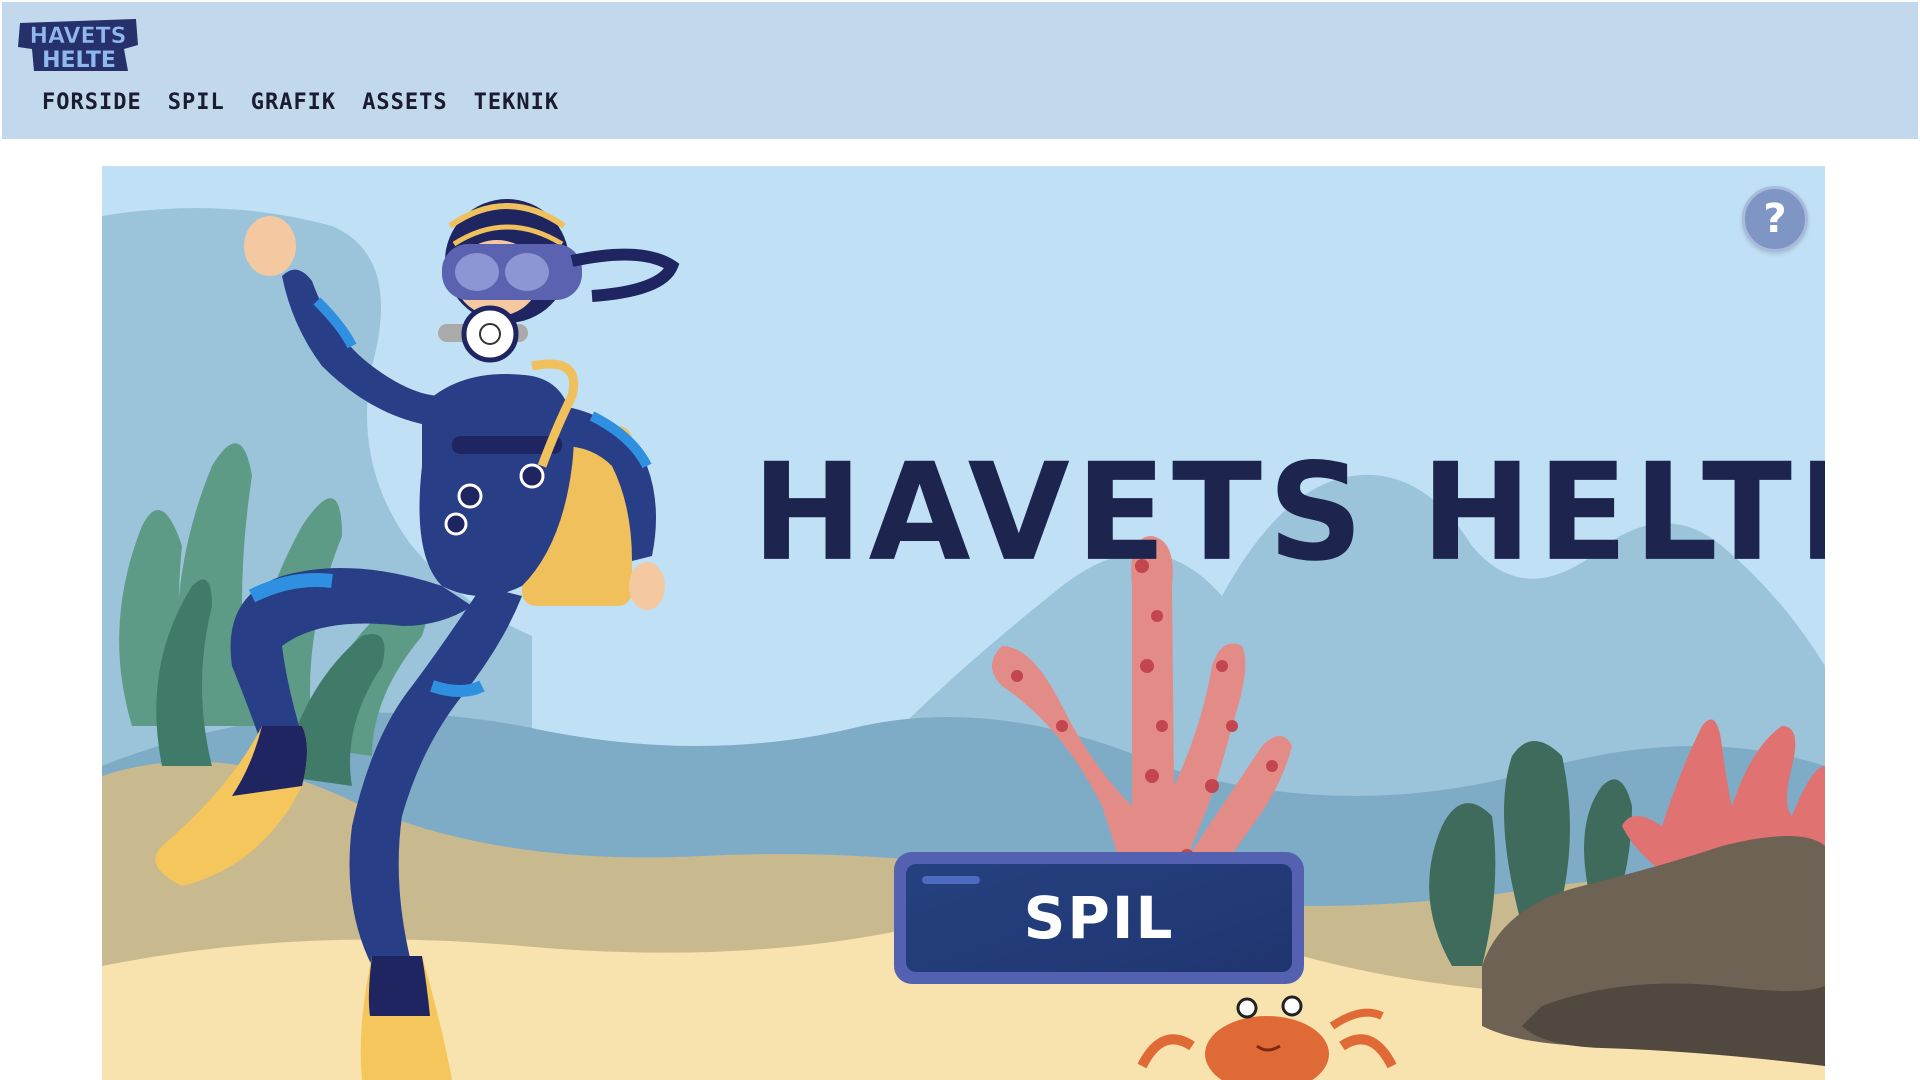  I want to click on nav-forside: FORSIDE, so click(92, 102).